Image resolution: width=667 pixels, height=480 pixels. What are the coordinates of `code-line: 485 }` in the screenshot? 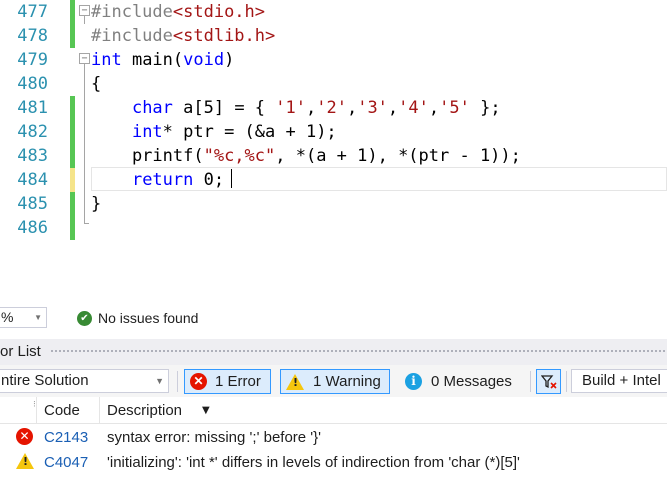 It's located at (333, 204).